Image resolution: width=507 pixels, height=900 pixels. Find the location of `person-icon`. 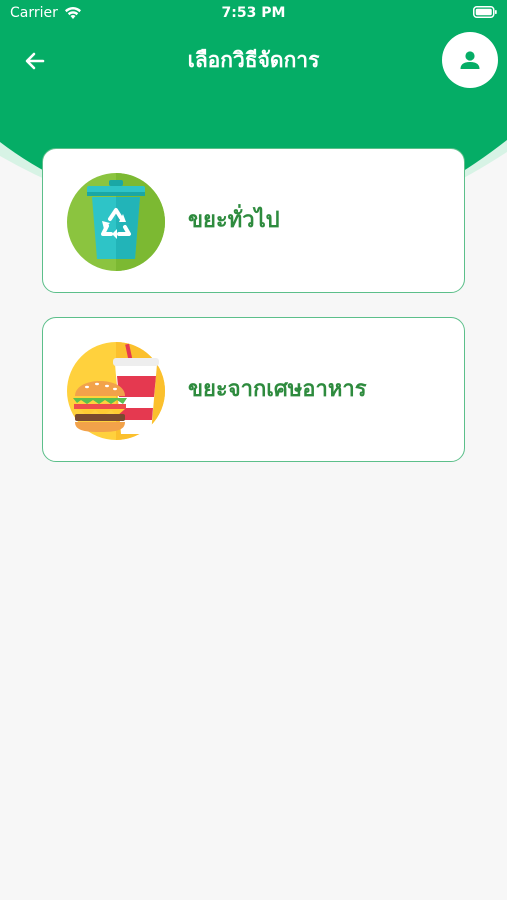

person-icon is located at coordinates (470, 60).